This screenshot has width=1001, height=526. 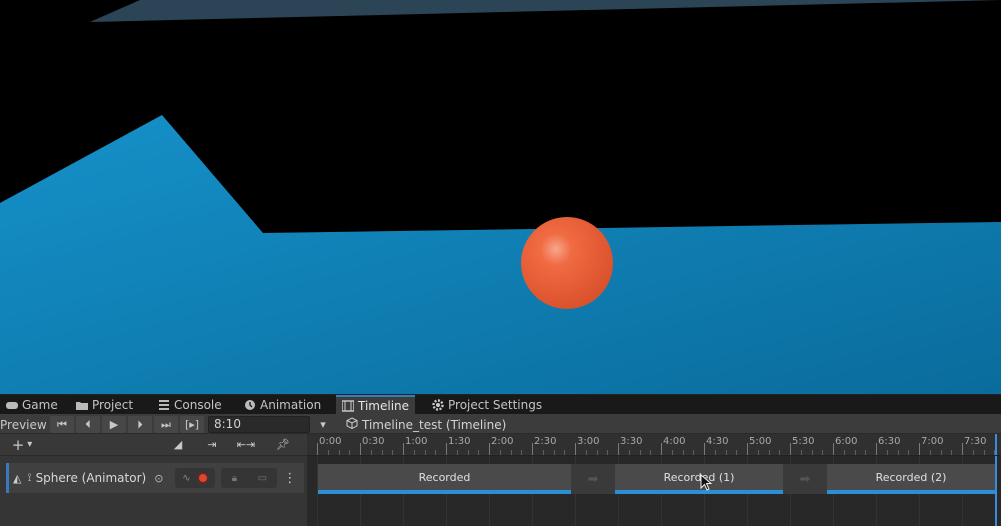 I want to click on playhead-line, so click(x=996, y=491).